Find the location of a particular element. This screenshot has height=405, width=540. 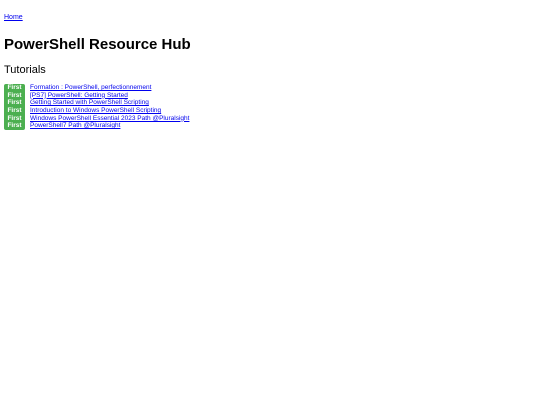

tutorial-link: [PS7] PowerShell: Getting Started is located at coordinates (79, 96).